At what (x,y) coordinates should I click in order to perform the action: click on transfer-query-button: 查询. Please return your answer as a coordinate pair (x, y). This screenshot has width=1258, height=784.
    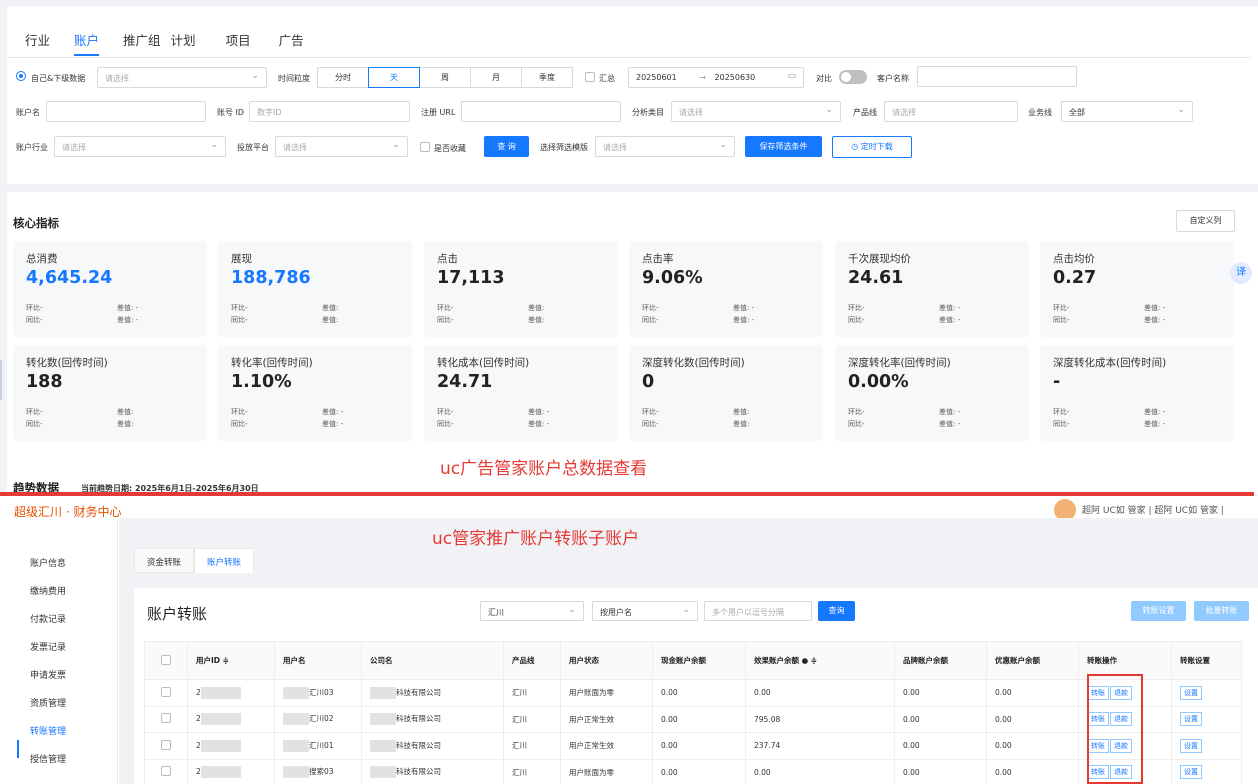
    Looking at the image, I should click on (836, 611).